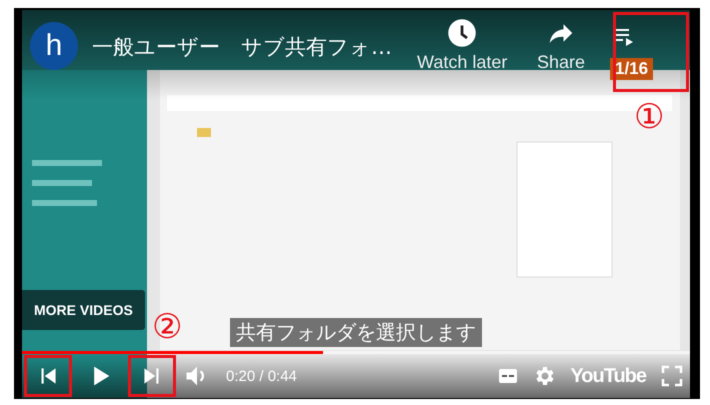 This screenshot has height=405, width=710. I want to click on previous-button, so click(48, 376).